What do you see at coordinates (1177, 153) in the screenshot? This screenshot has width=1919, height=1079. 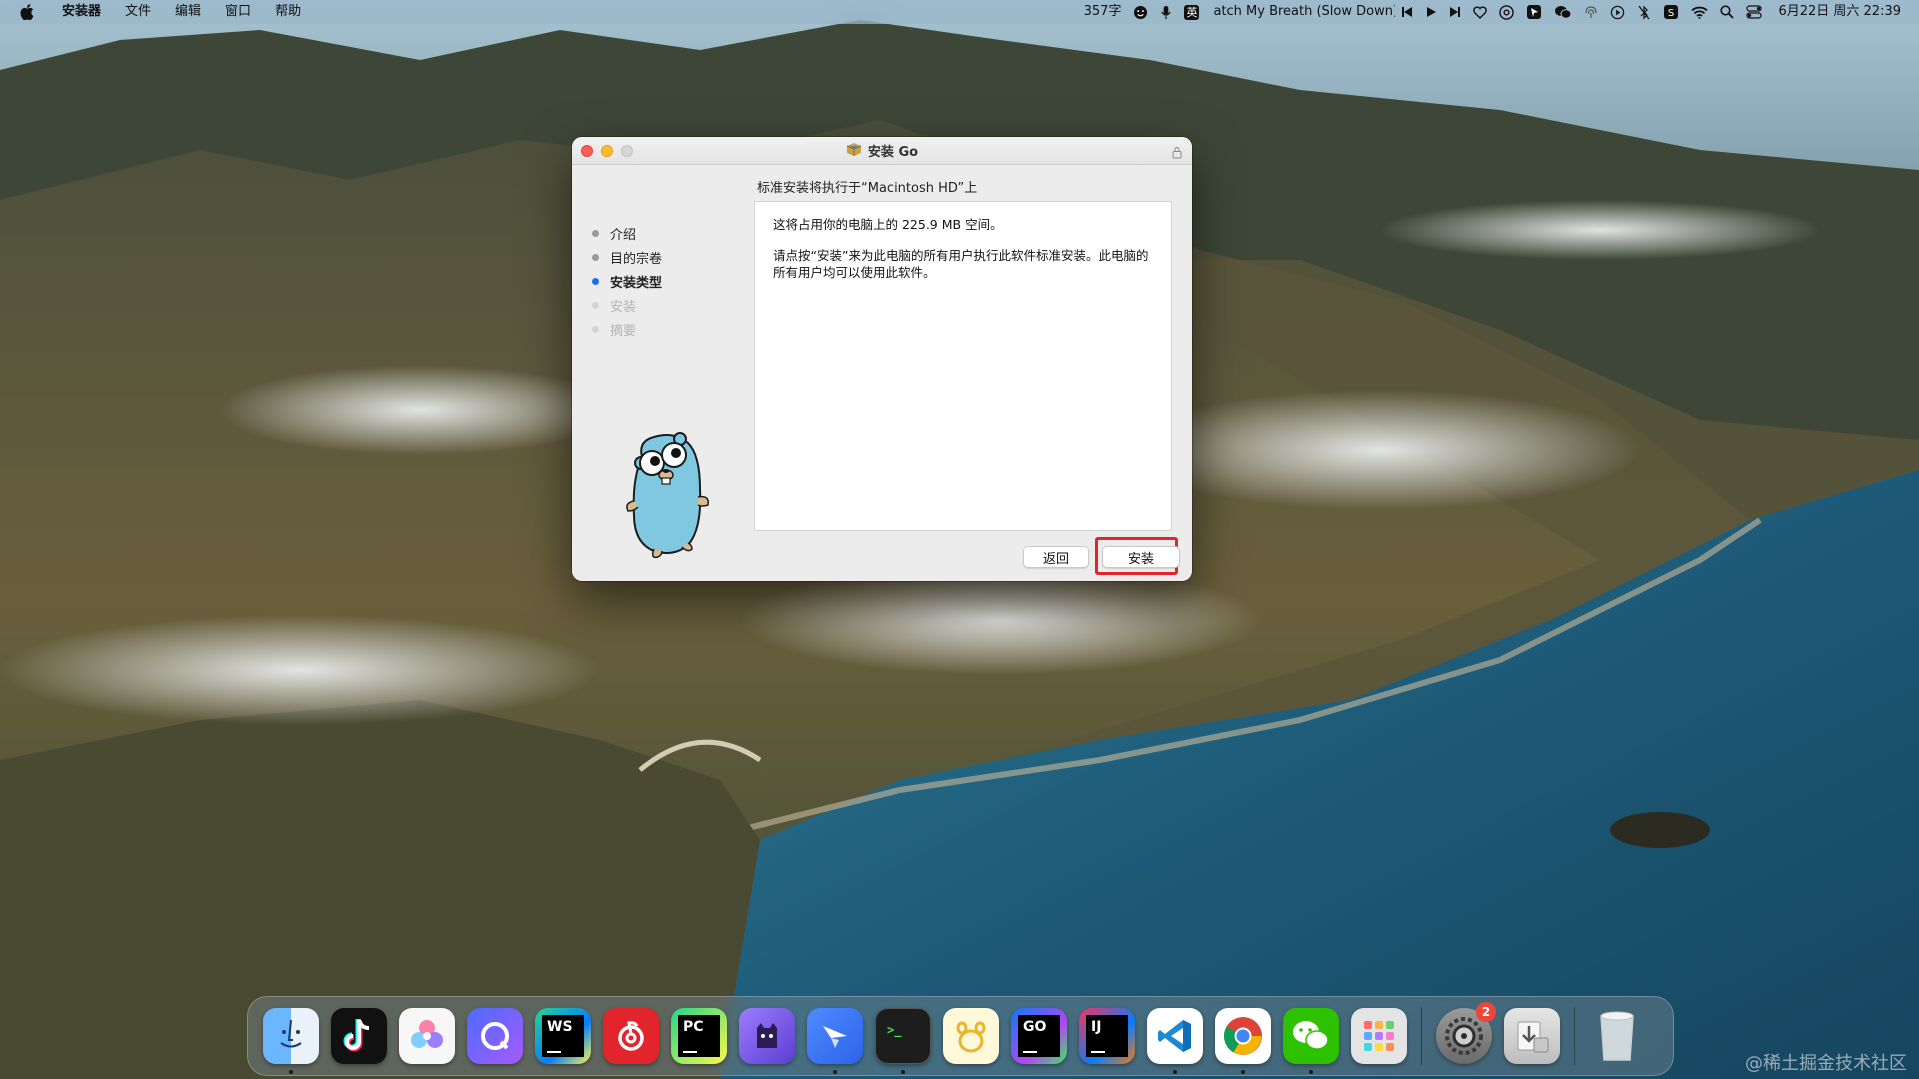 I see `lock-icon` at bounding box center [1177, 153].